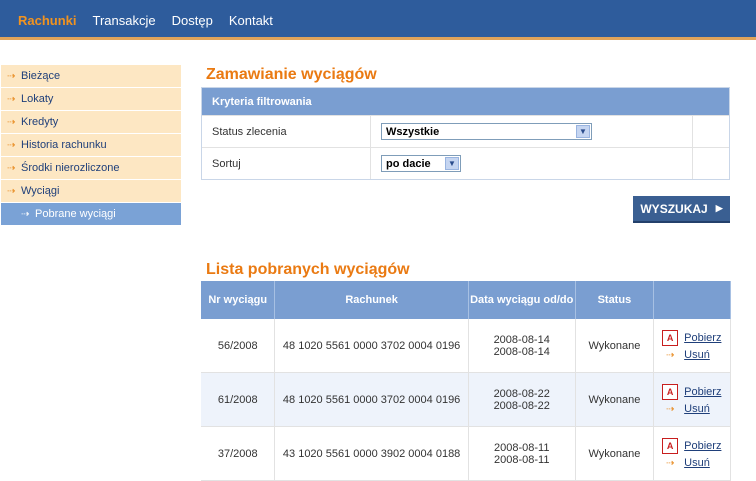 This screenshot has height=481, width=756. I want to click on status-row: Status zlecenia Wszystkie ▼, so click(465, 131).